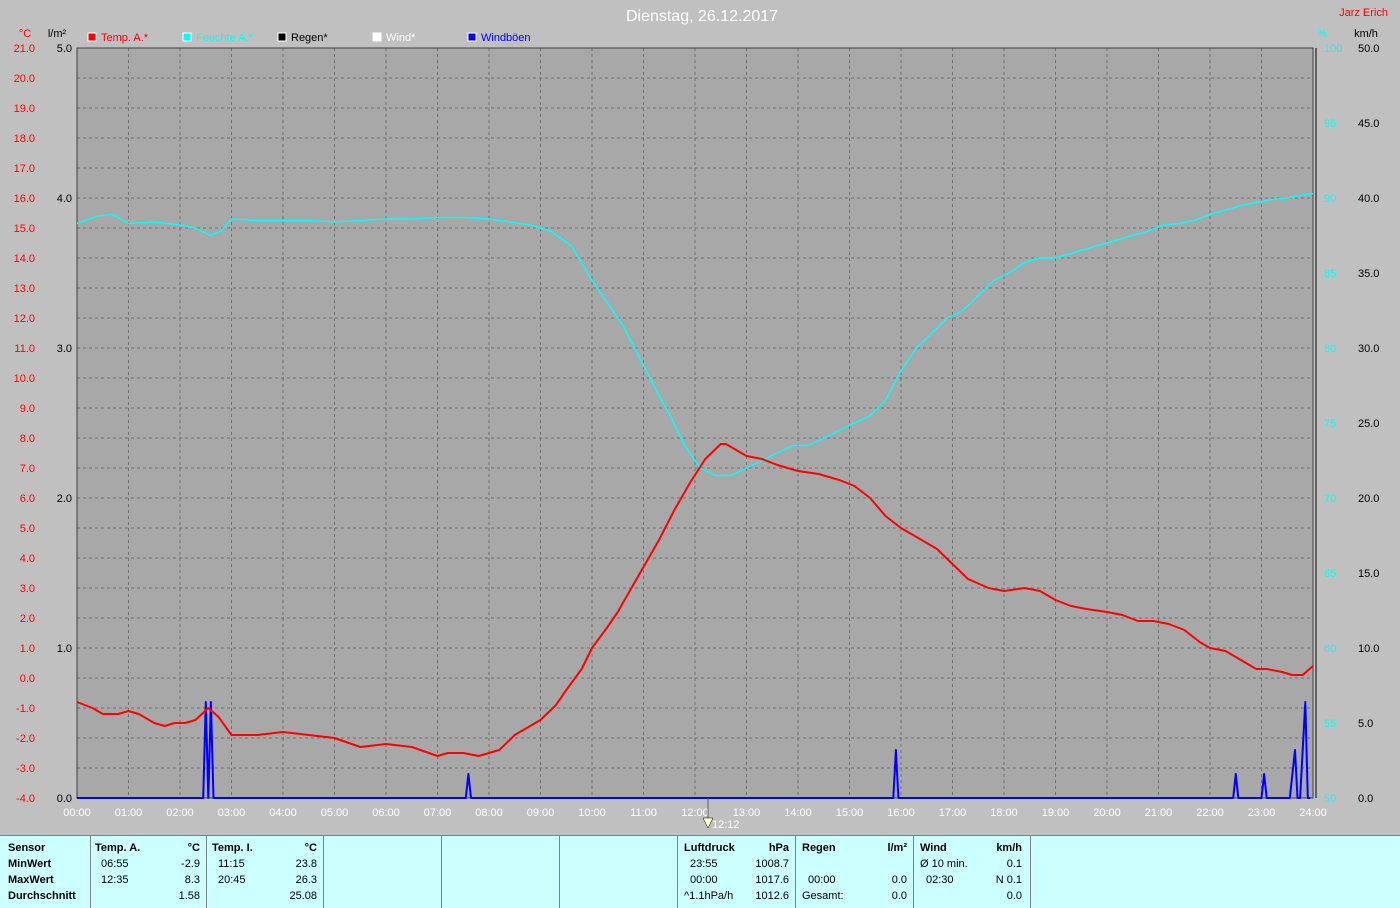 This screenshot has width=1400, height=908. What do you see at coordinates (709, 848) in the screenshot?
I see `pressure-header: Luftdruck` at bounding box center [709, 848].